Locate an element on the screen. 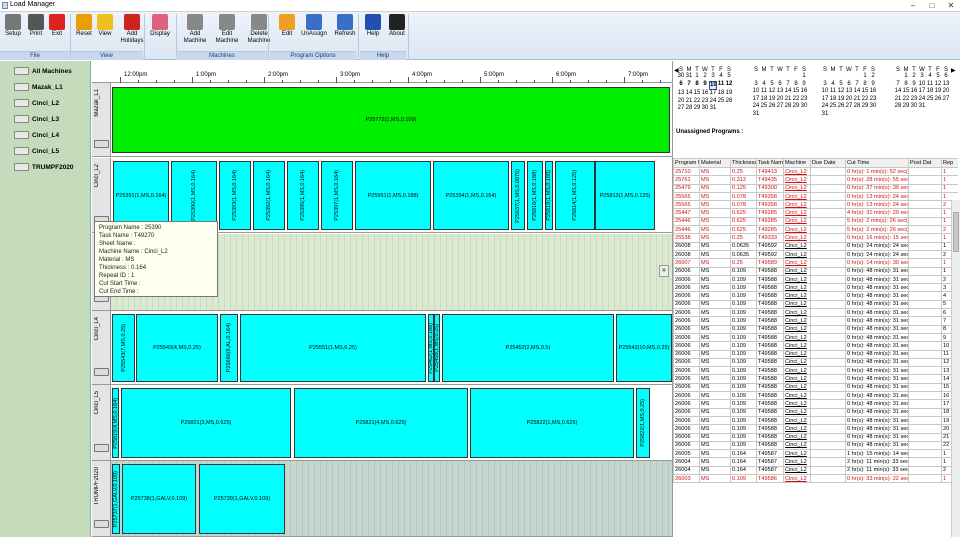 The width and height of the screenshot is (960, 537). program-block: P25394(1,MS,0.164) is located at coordinates (471, 195).